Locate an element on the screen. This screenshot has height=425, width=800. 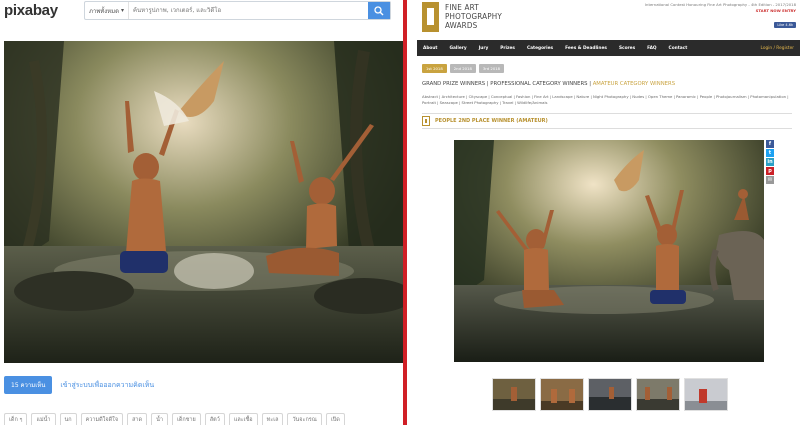
tag: เปิด is located at coordinates (335, 419).